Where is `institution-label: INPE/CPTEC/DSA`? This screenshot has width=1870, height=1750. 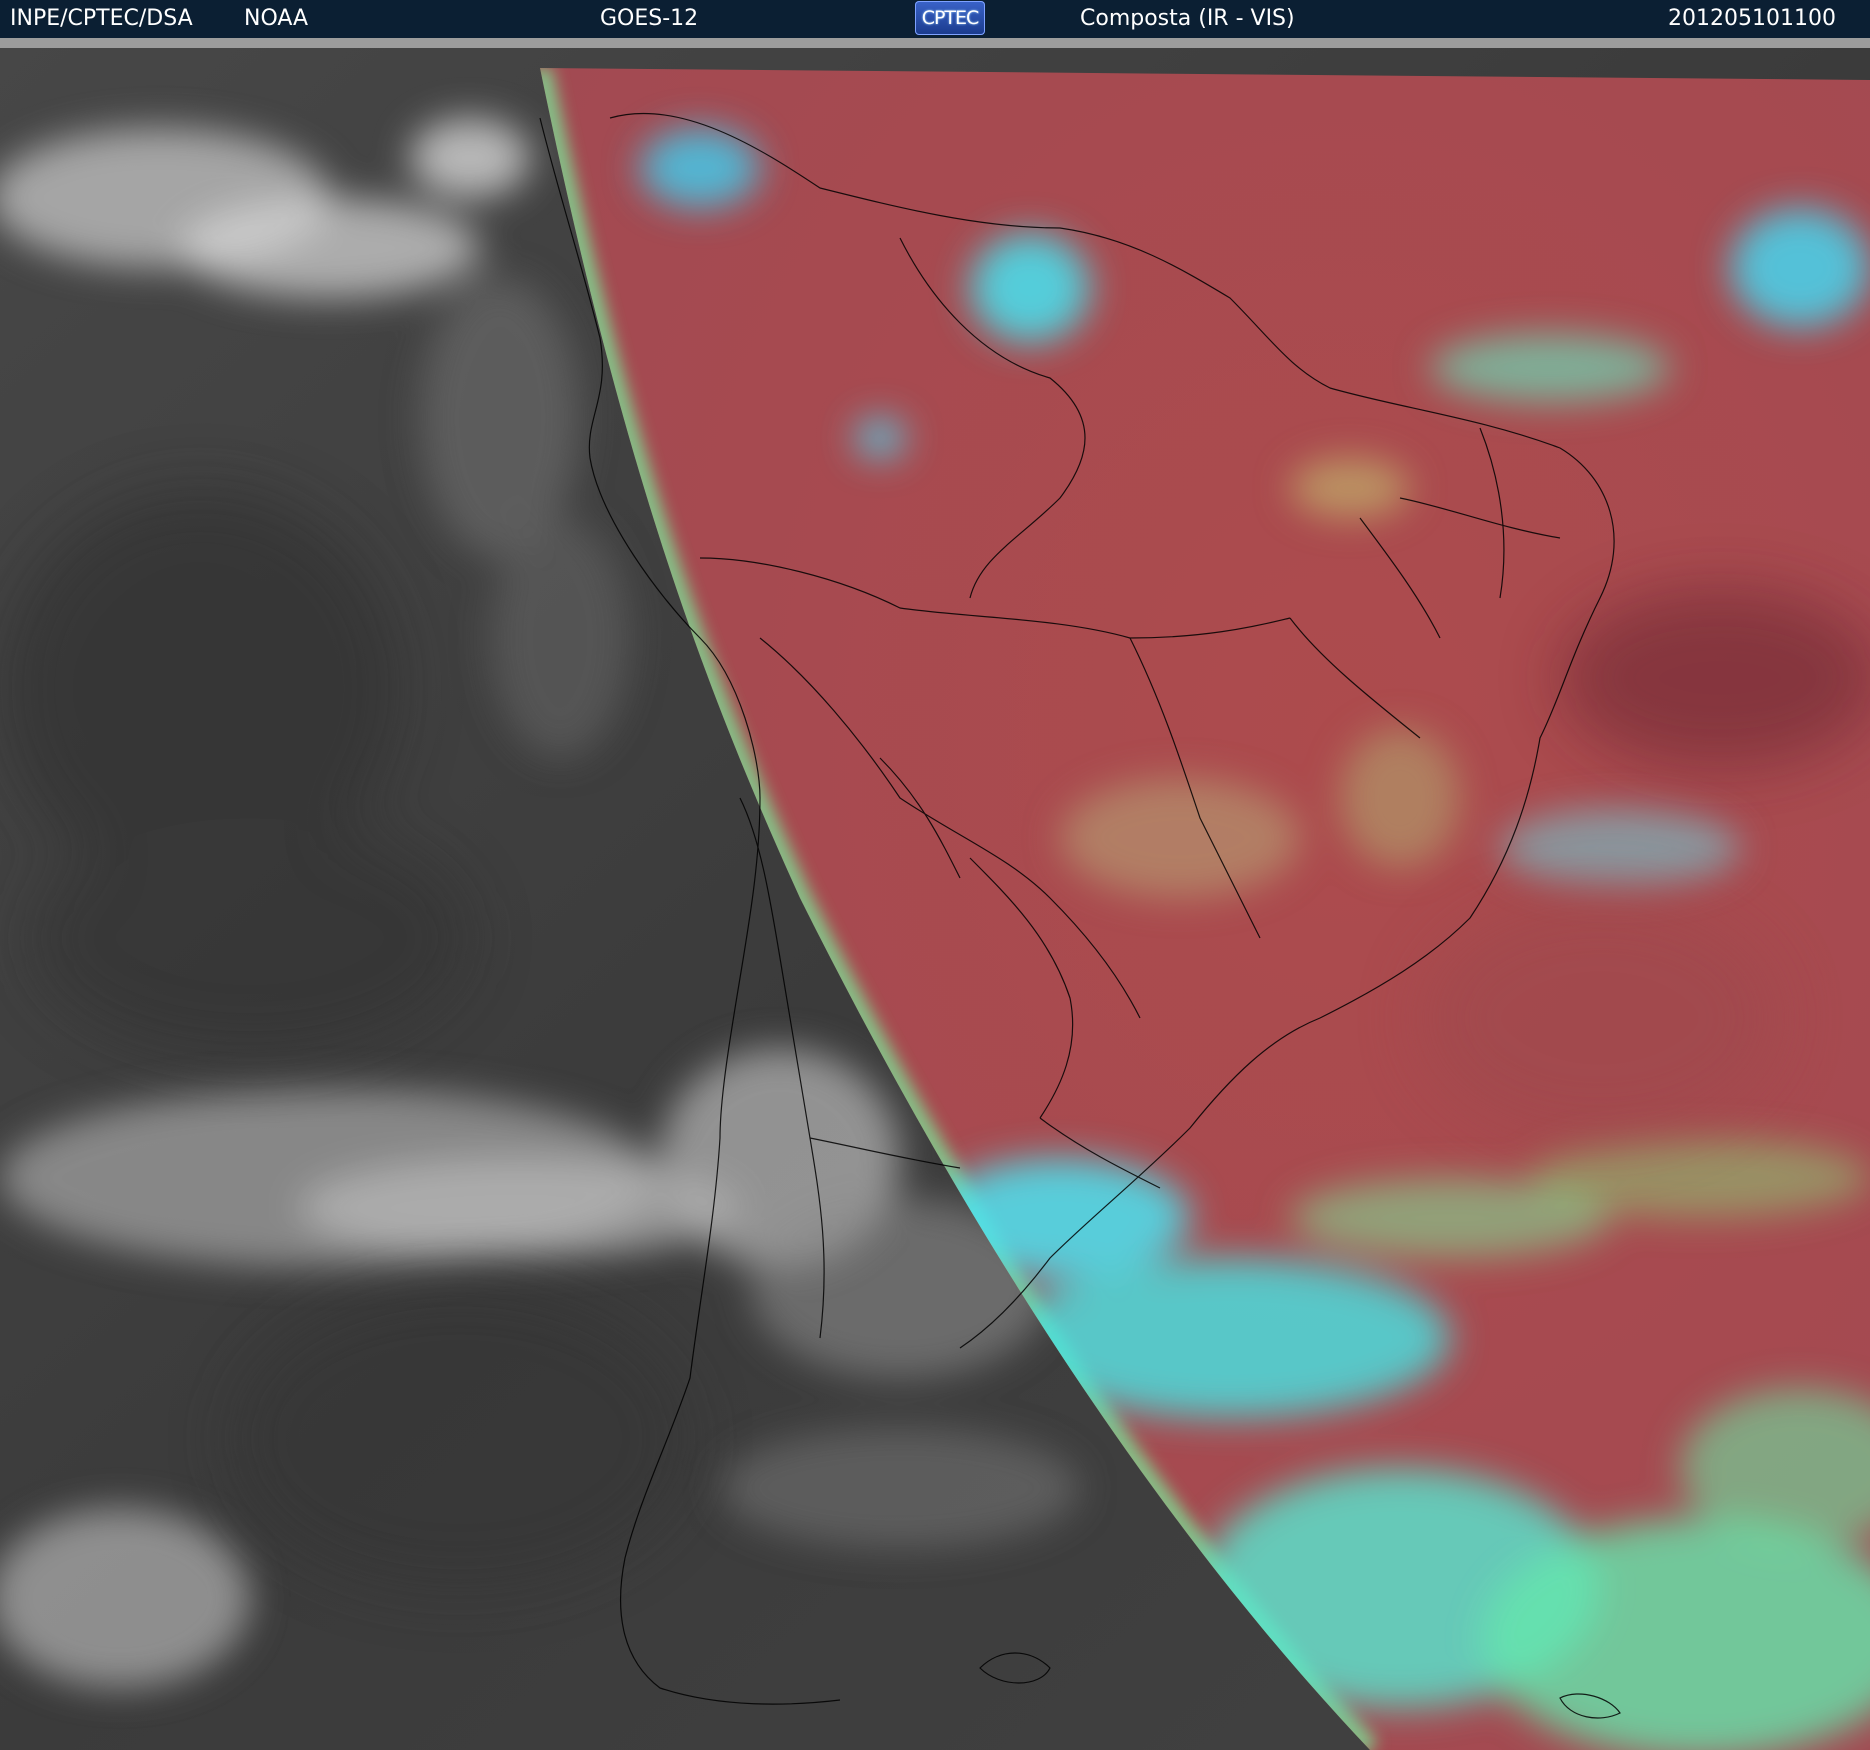 institution-label: INPE/CPTEC/DSA is located at coordinates (101, 18).